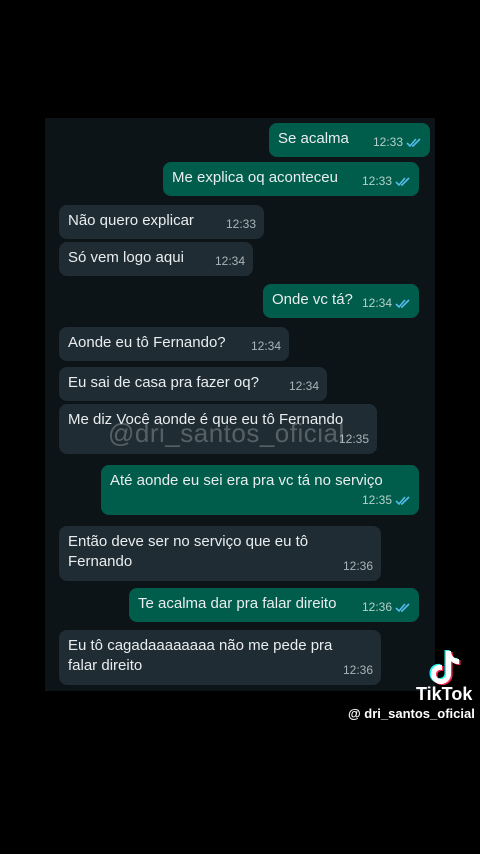 This screenshot has height=854, width=480. Describe the element at coordinates (188, 541) in the screenshot. I see `message-text-line: Então deve ser no serviço que eu tô` at that location.